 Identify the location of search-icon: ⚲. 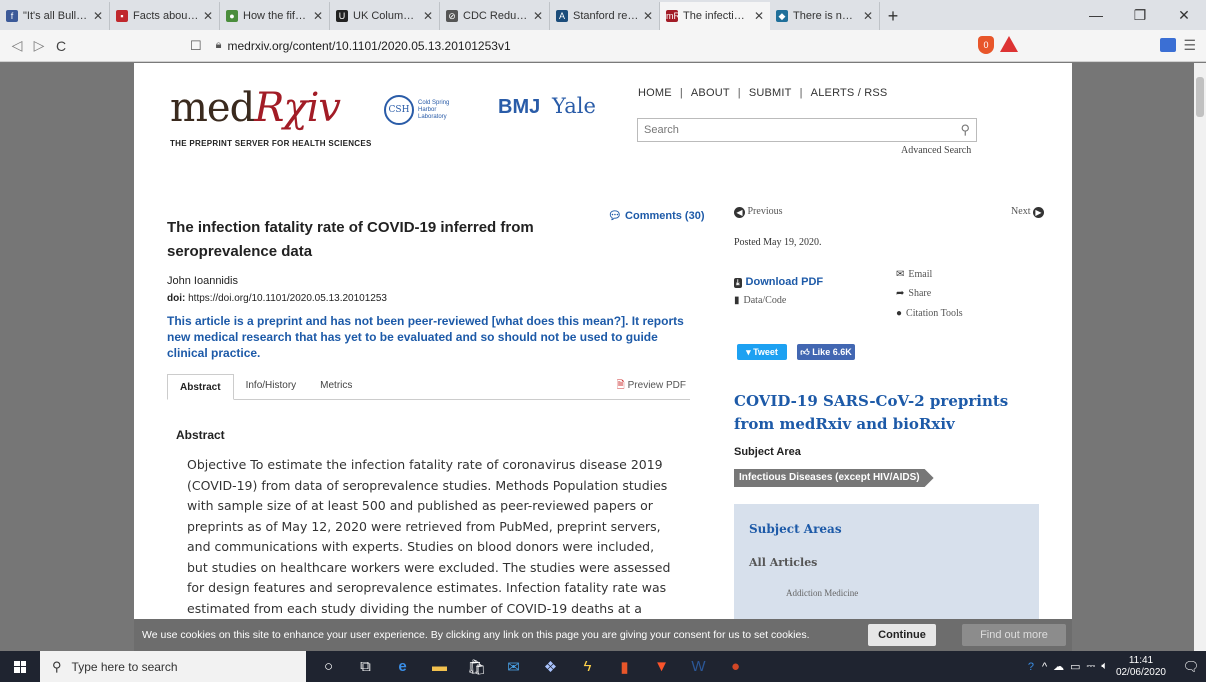
(965, 130).